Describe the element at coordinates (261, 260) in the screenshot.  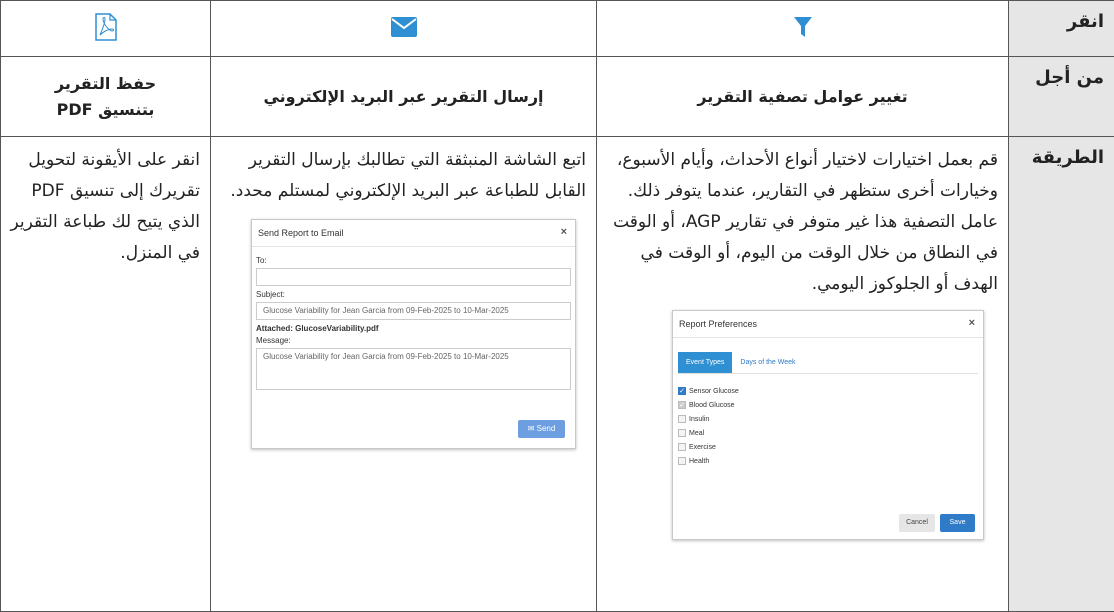
I see `to-label: To:` at that location.